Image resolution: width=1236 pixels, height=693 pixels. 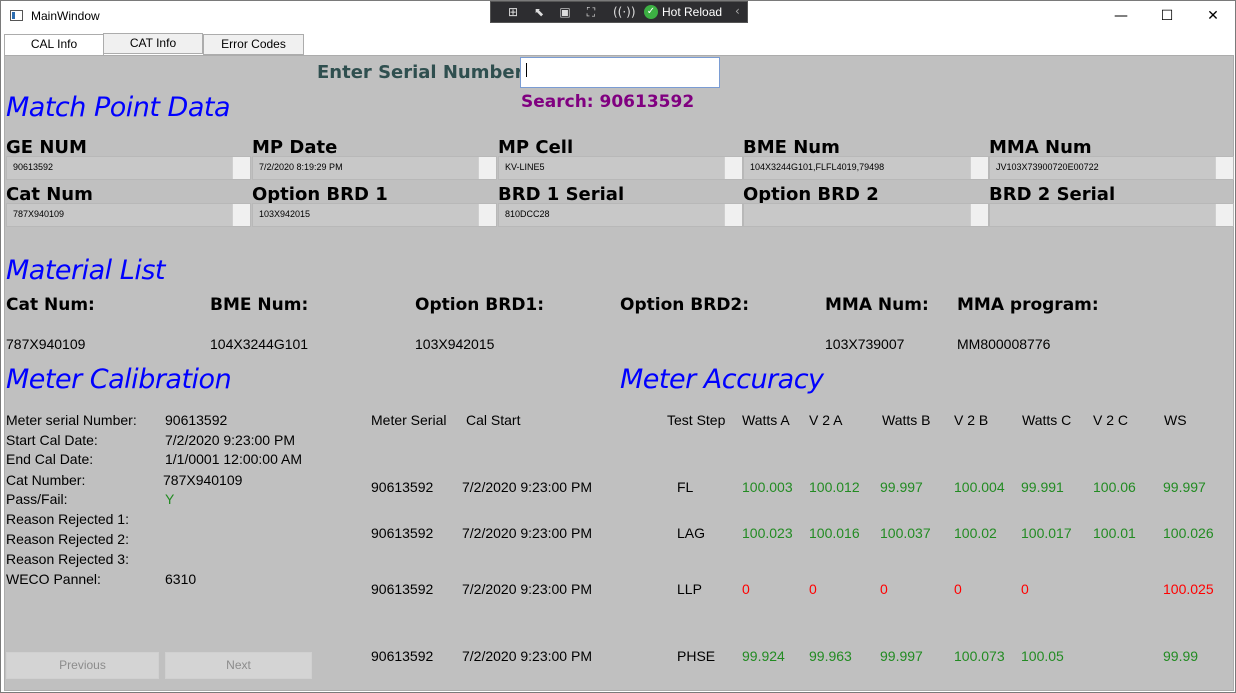 I want to click on weco-pannel-label: WECO Pannel:, so click(x=53, y=579).